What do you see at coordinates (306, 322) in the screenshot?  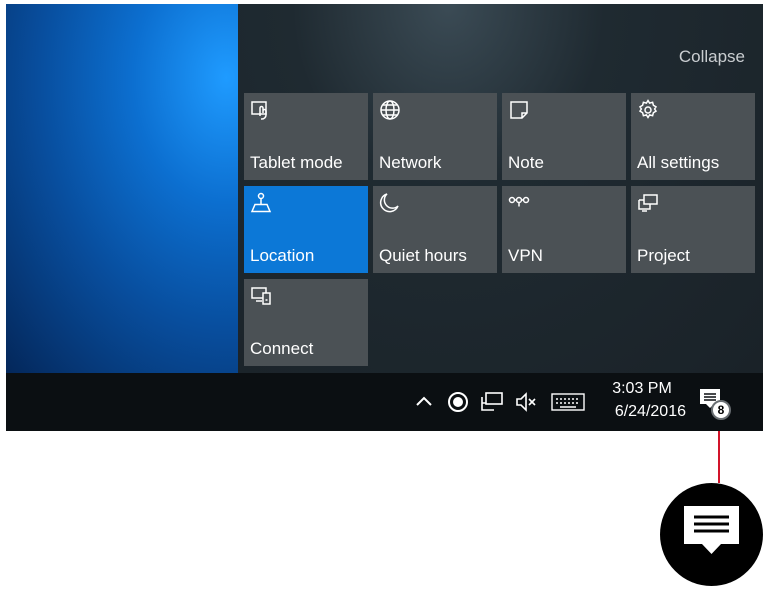 I see `tile-connect: Connect` at bounding box center [306, 322].